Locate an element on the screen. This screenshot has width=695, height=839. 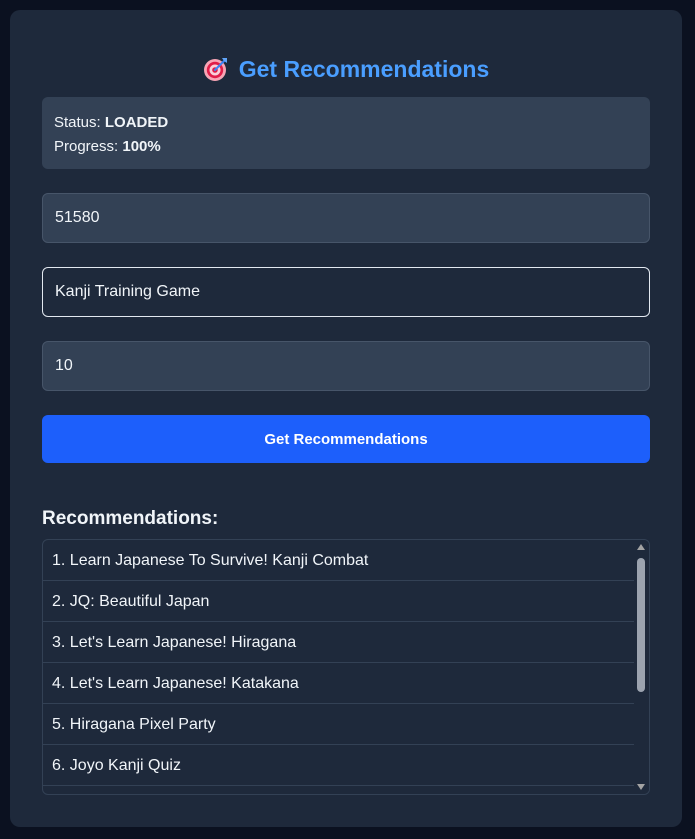
page-title: Get Recommendations is located at coordinates (346, 69).